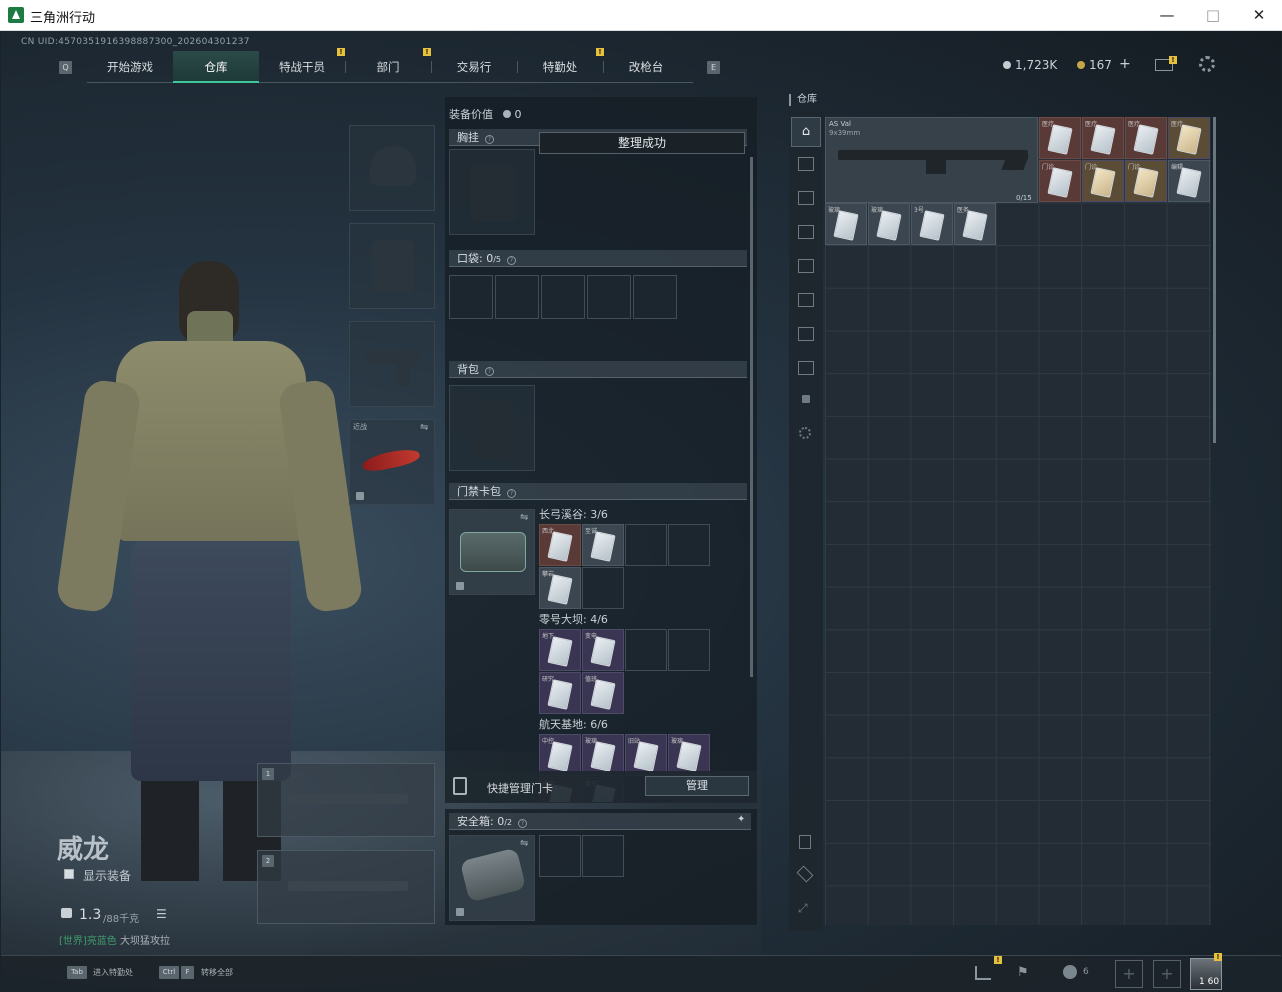 This screenshot has width=1282, height=992. Describe the element at coordinates (983, 973) in the screenshot. I see `stats-icon` at that location.